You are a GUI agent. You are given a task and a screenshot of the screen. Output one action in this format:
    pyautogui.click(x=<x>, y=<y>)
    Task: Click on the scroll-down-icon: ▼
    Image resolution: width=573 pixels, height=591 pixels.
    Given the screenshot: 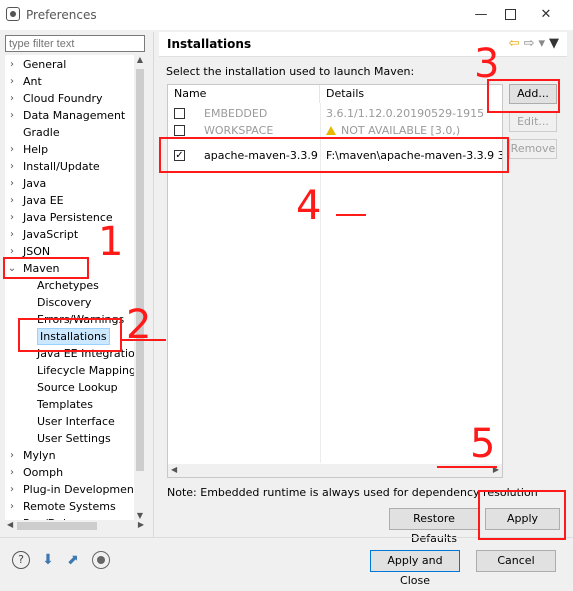 What is the action you would take?
    pyautogui.click(x=140, y=515)
    